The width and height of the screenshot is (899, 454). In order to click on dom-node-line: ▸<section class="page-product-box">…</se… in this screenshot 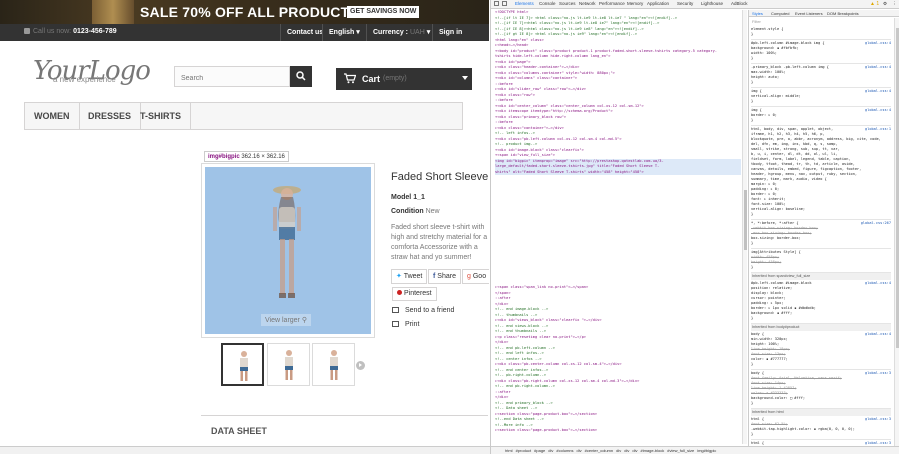, I will do `click(618, 431)`.